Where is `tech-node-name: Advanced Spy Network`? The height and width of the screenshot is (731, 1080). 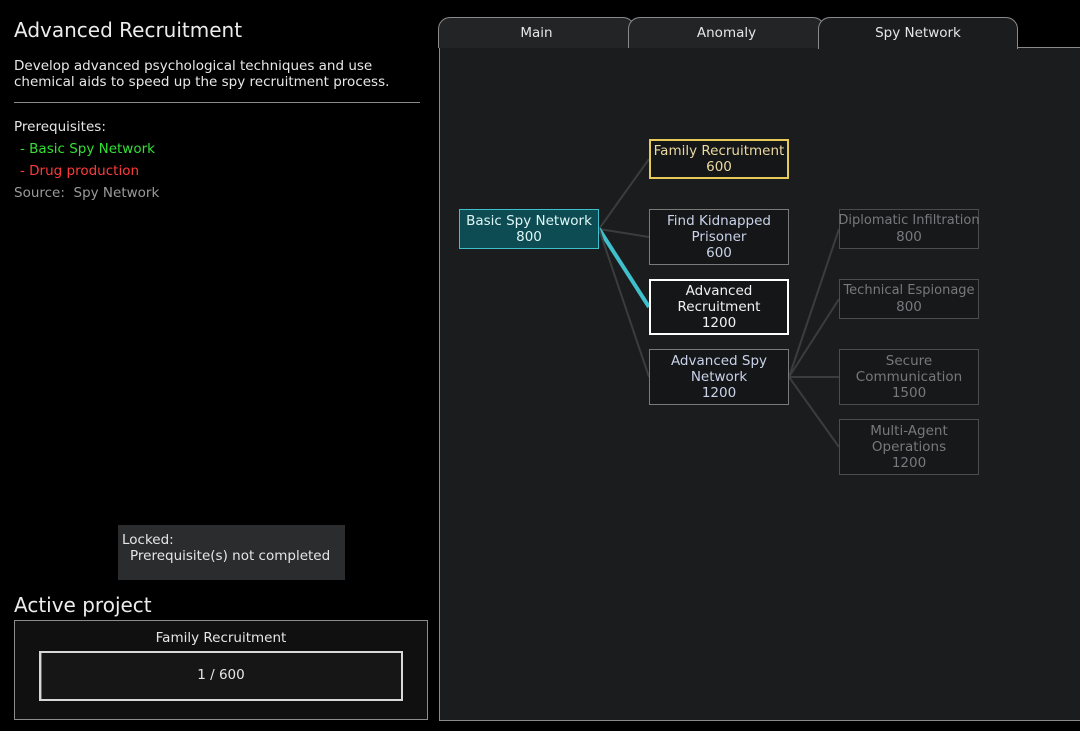 tech-node-name: Advanced Spy Network is located at coordinates (719, 369).